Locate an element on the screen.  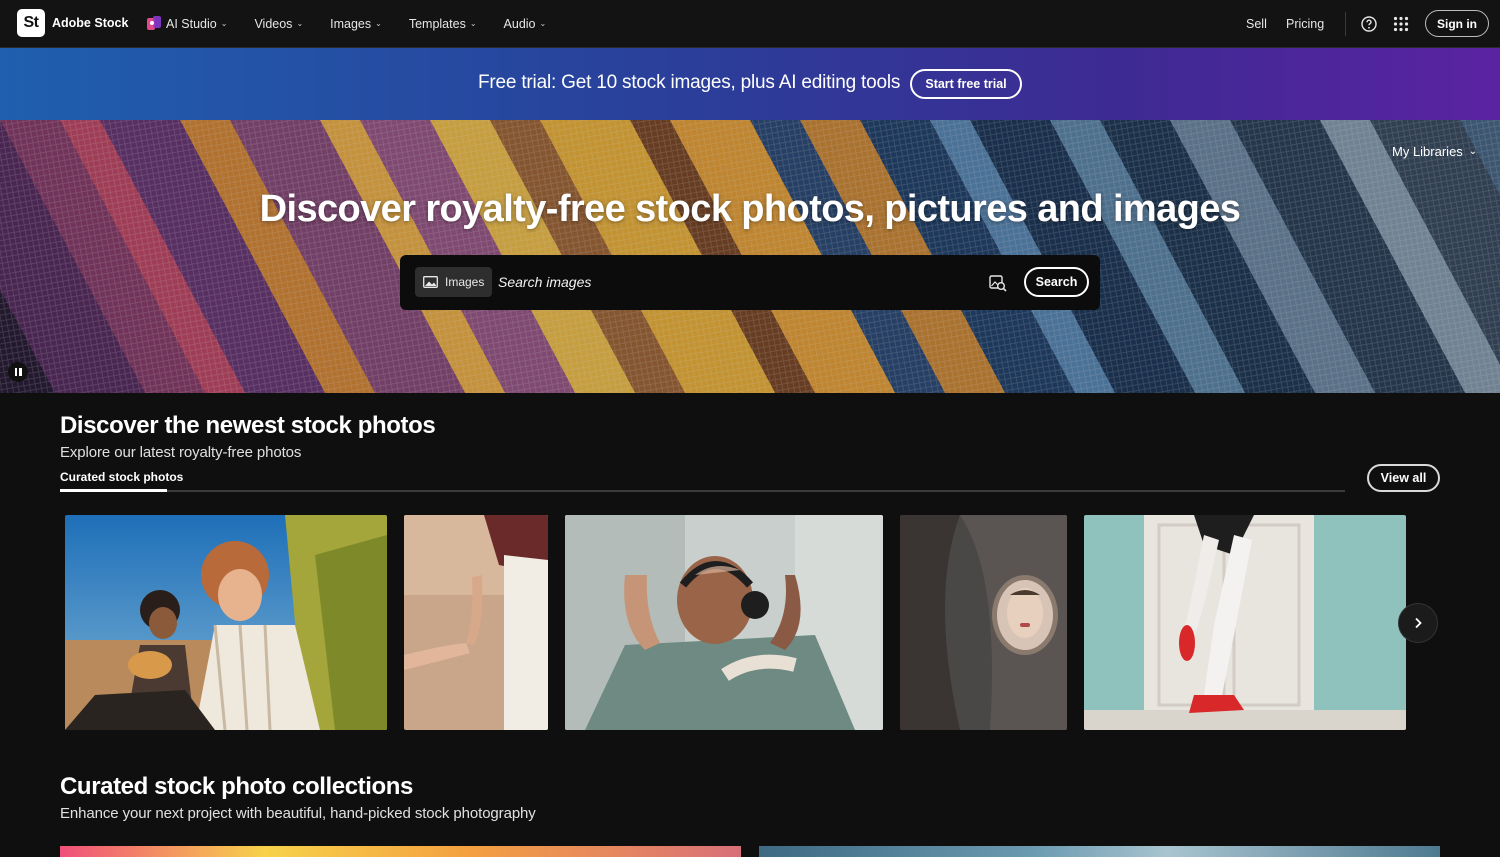
nav-videos-label: Videos is located at coordinates (273, 24).